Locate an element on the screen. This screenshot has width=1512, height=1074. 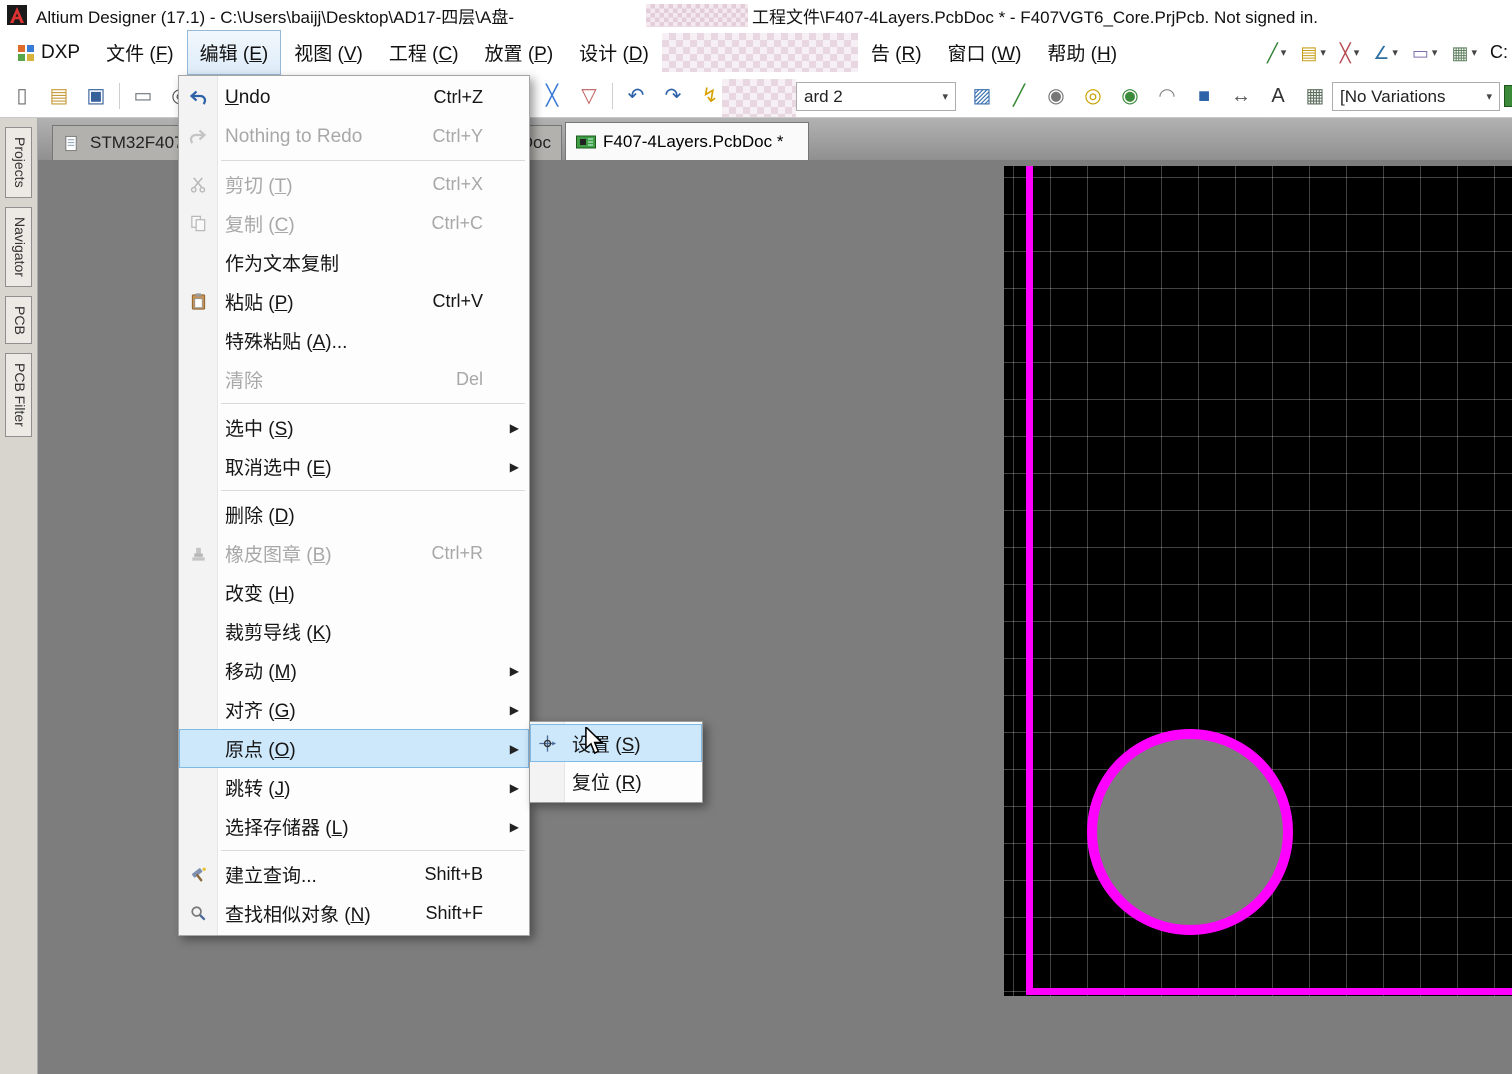
variations-combo: [No Variations ▾ is located at coordinates (1416, 96).